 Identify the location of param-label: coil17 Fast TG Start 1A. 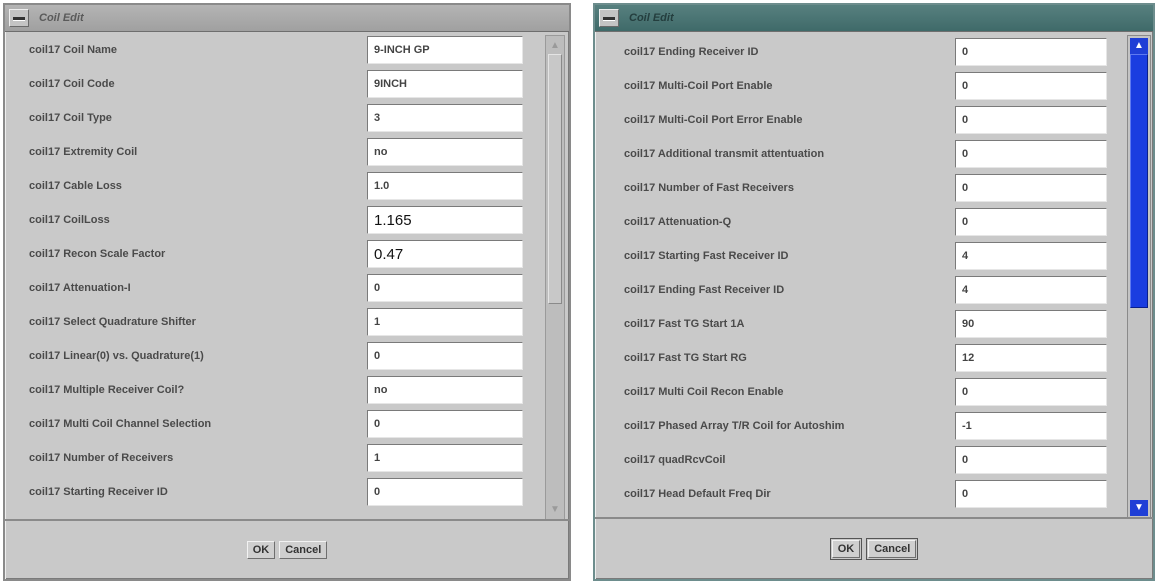
(684, 324).